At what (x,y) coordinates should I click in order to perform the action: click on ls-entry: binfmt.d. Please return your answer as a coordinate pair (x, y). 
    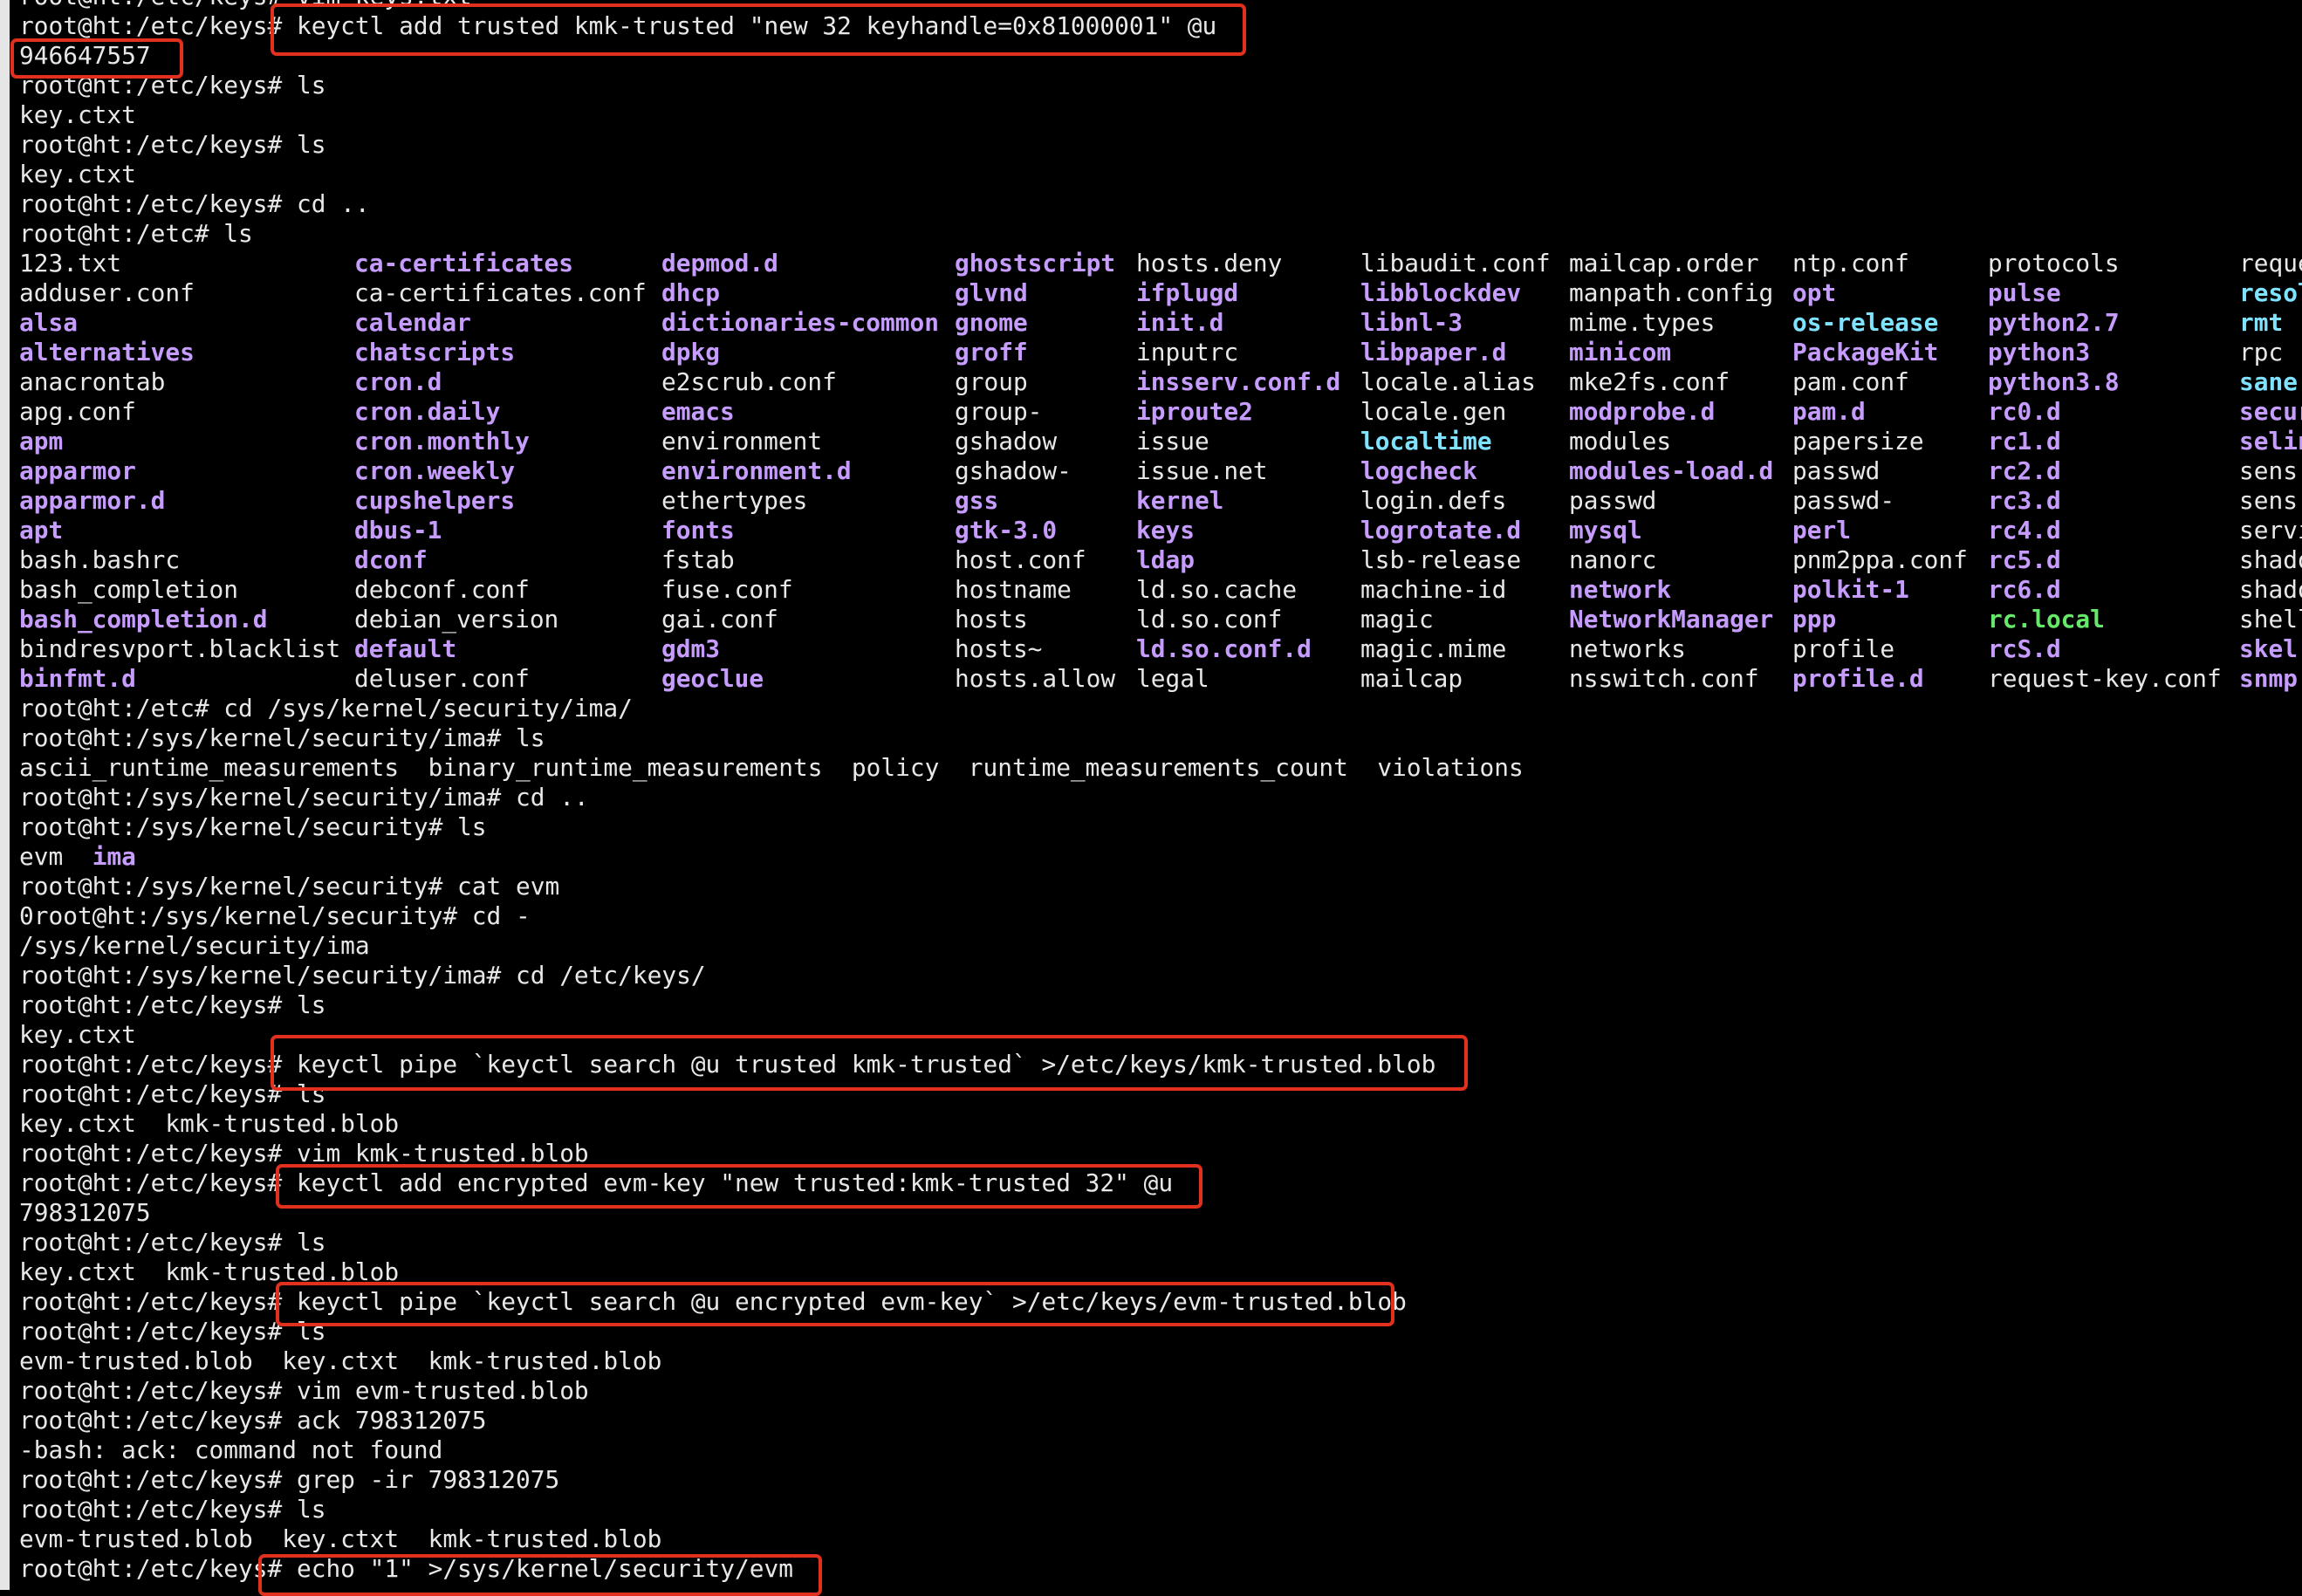
    Looking at the image, I should click on (77, 678).